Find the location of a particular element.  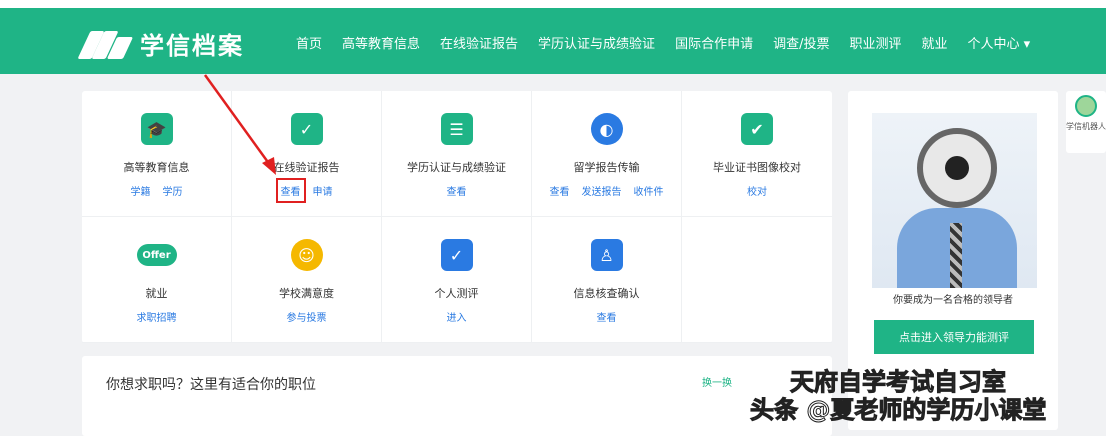

offer-icon: Offer is located at coordinates (156, 255).